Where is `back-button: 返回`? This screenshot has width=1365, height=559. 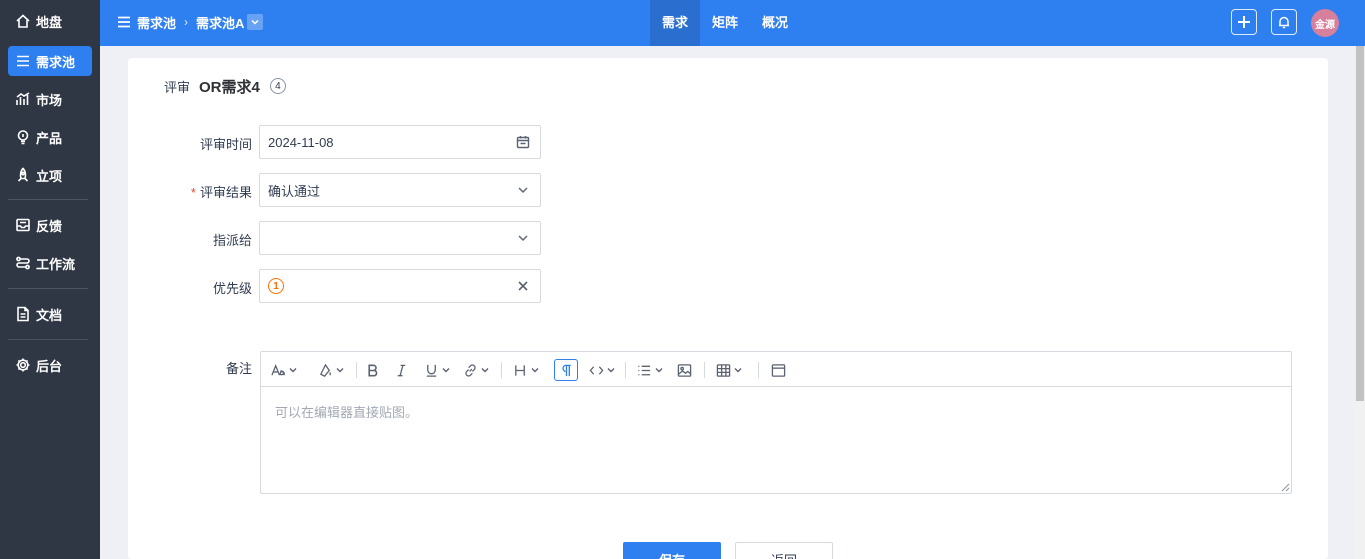 back-button: 返回 is located at coordinates (784, 550).